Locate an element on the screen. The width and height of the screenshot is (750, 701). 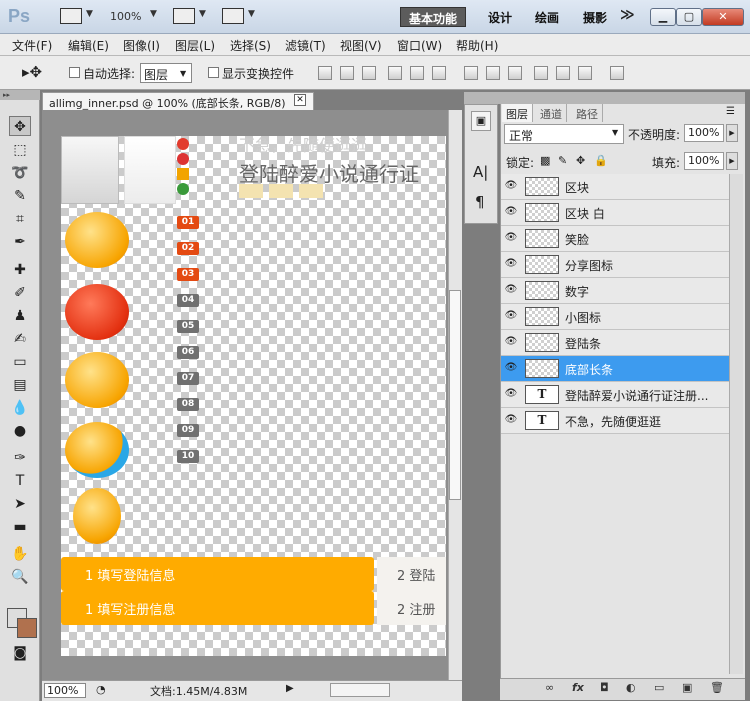
layers-vertical-scrollbar is located at coordinates (736, 424).